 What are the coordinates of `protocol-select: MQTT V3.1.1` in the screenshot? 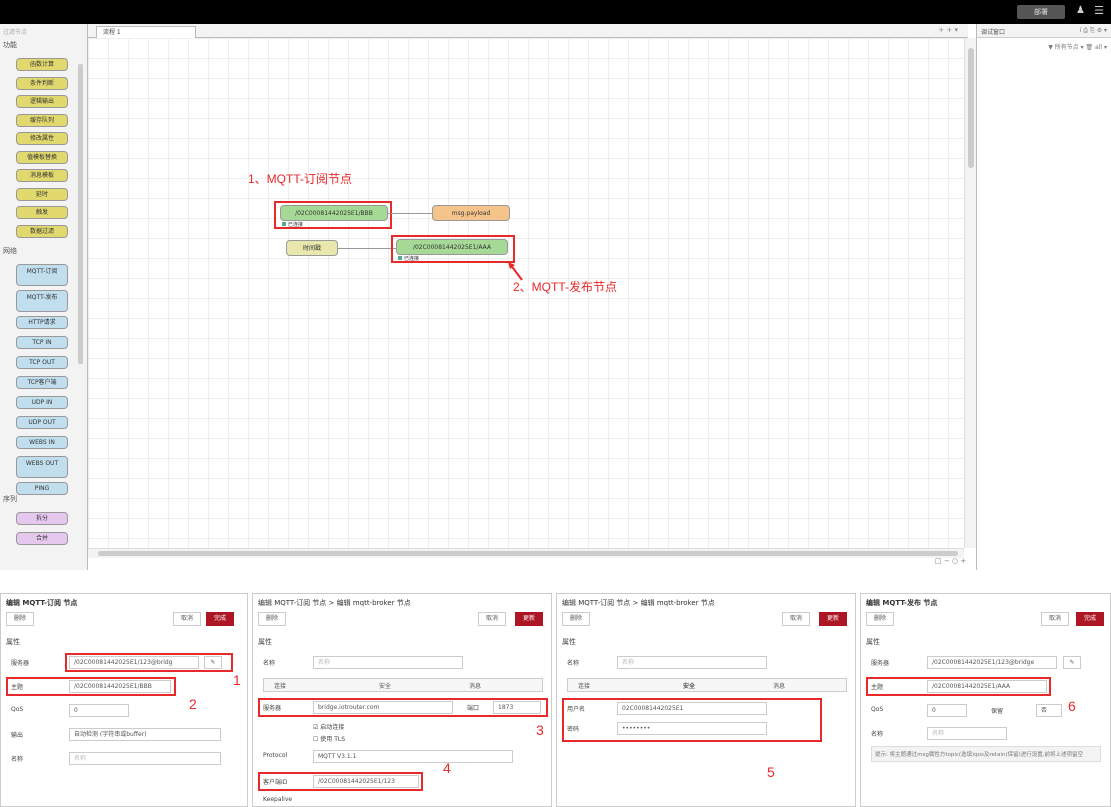 It's located at (413, 756).